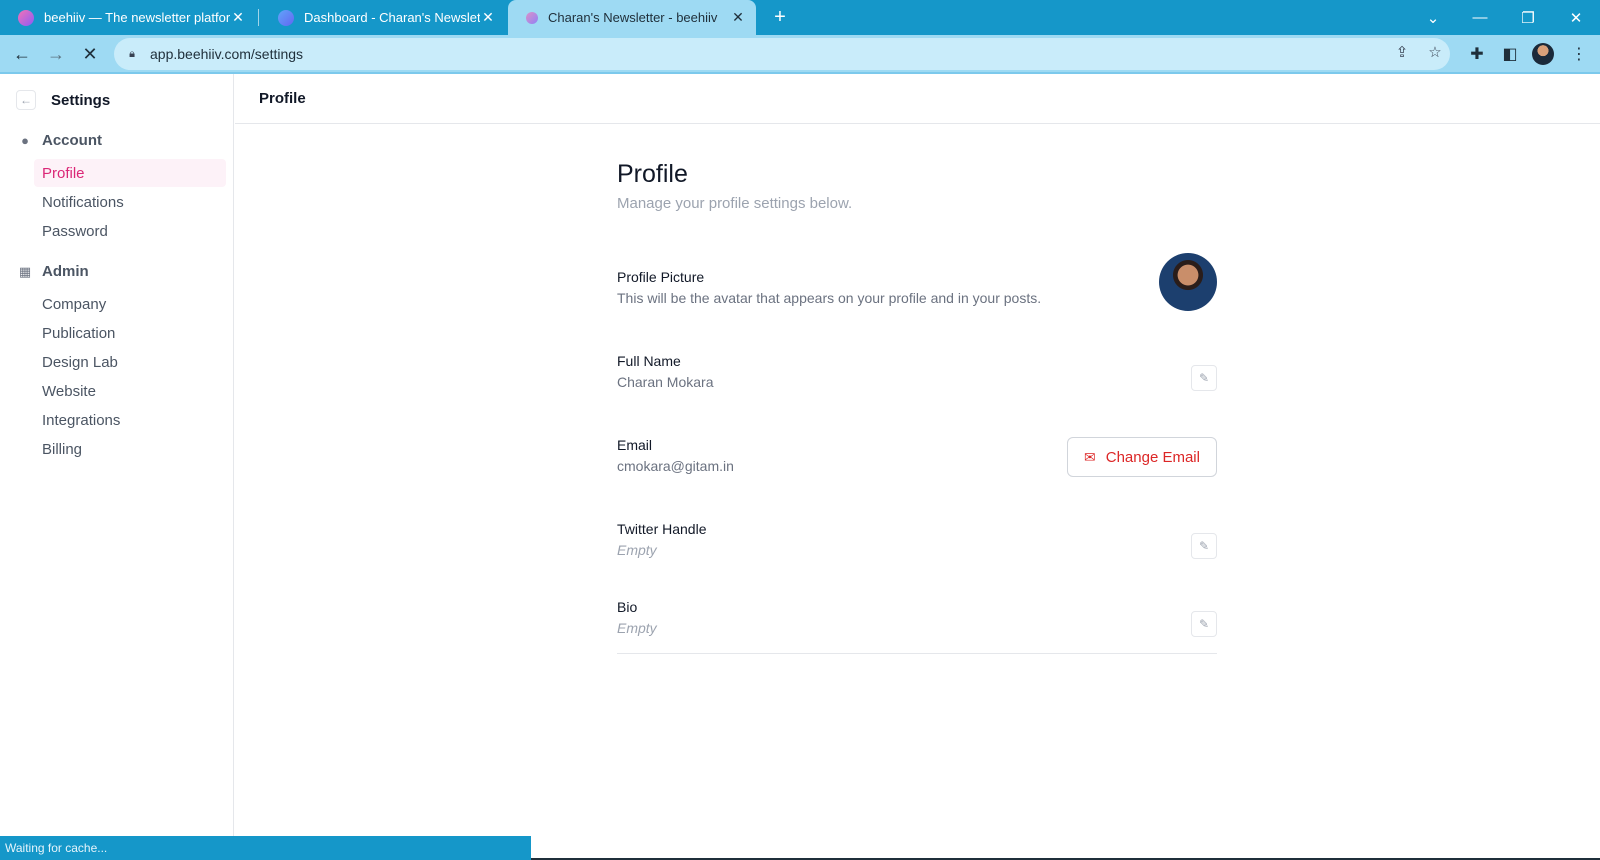  What do you see at coordinates (1579, 54) in the screenshot?
I see `more-menu-icon: ⋮` at bounding box center [1579, 54].